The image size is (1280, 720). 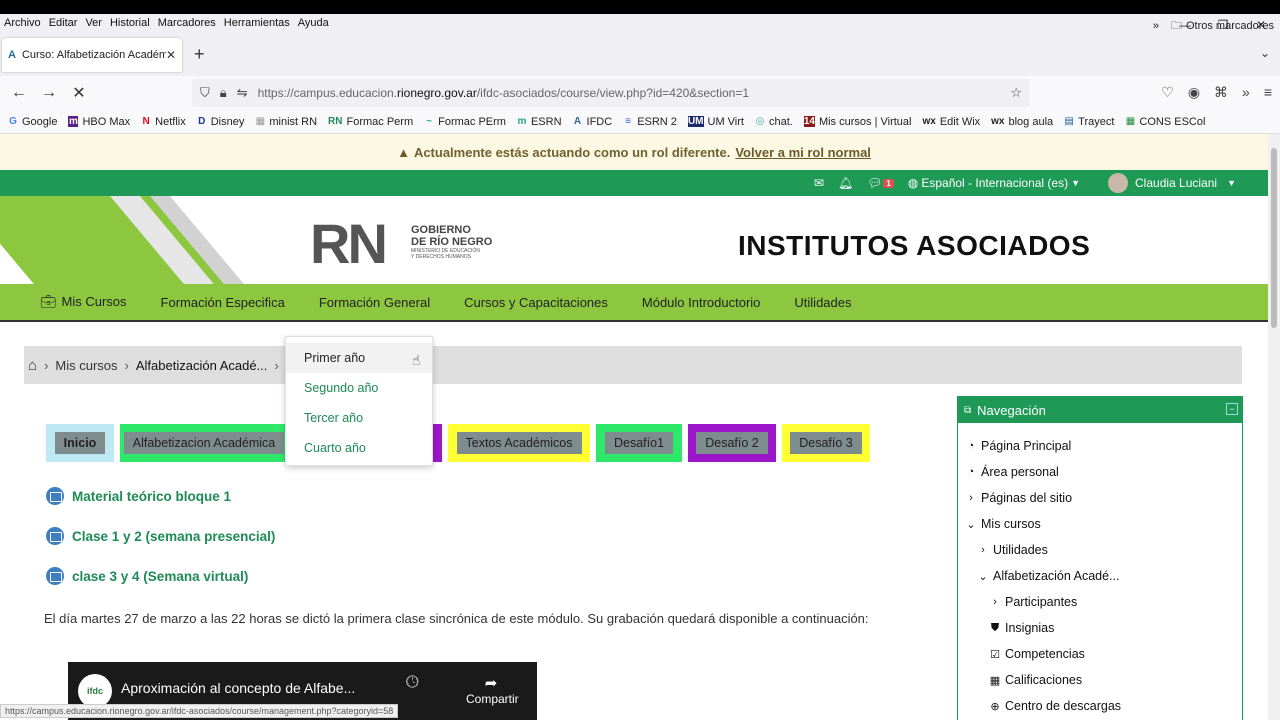 I want to click on close-tab-icon: ✕, so click(x=171, y=55).